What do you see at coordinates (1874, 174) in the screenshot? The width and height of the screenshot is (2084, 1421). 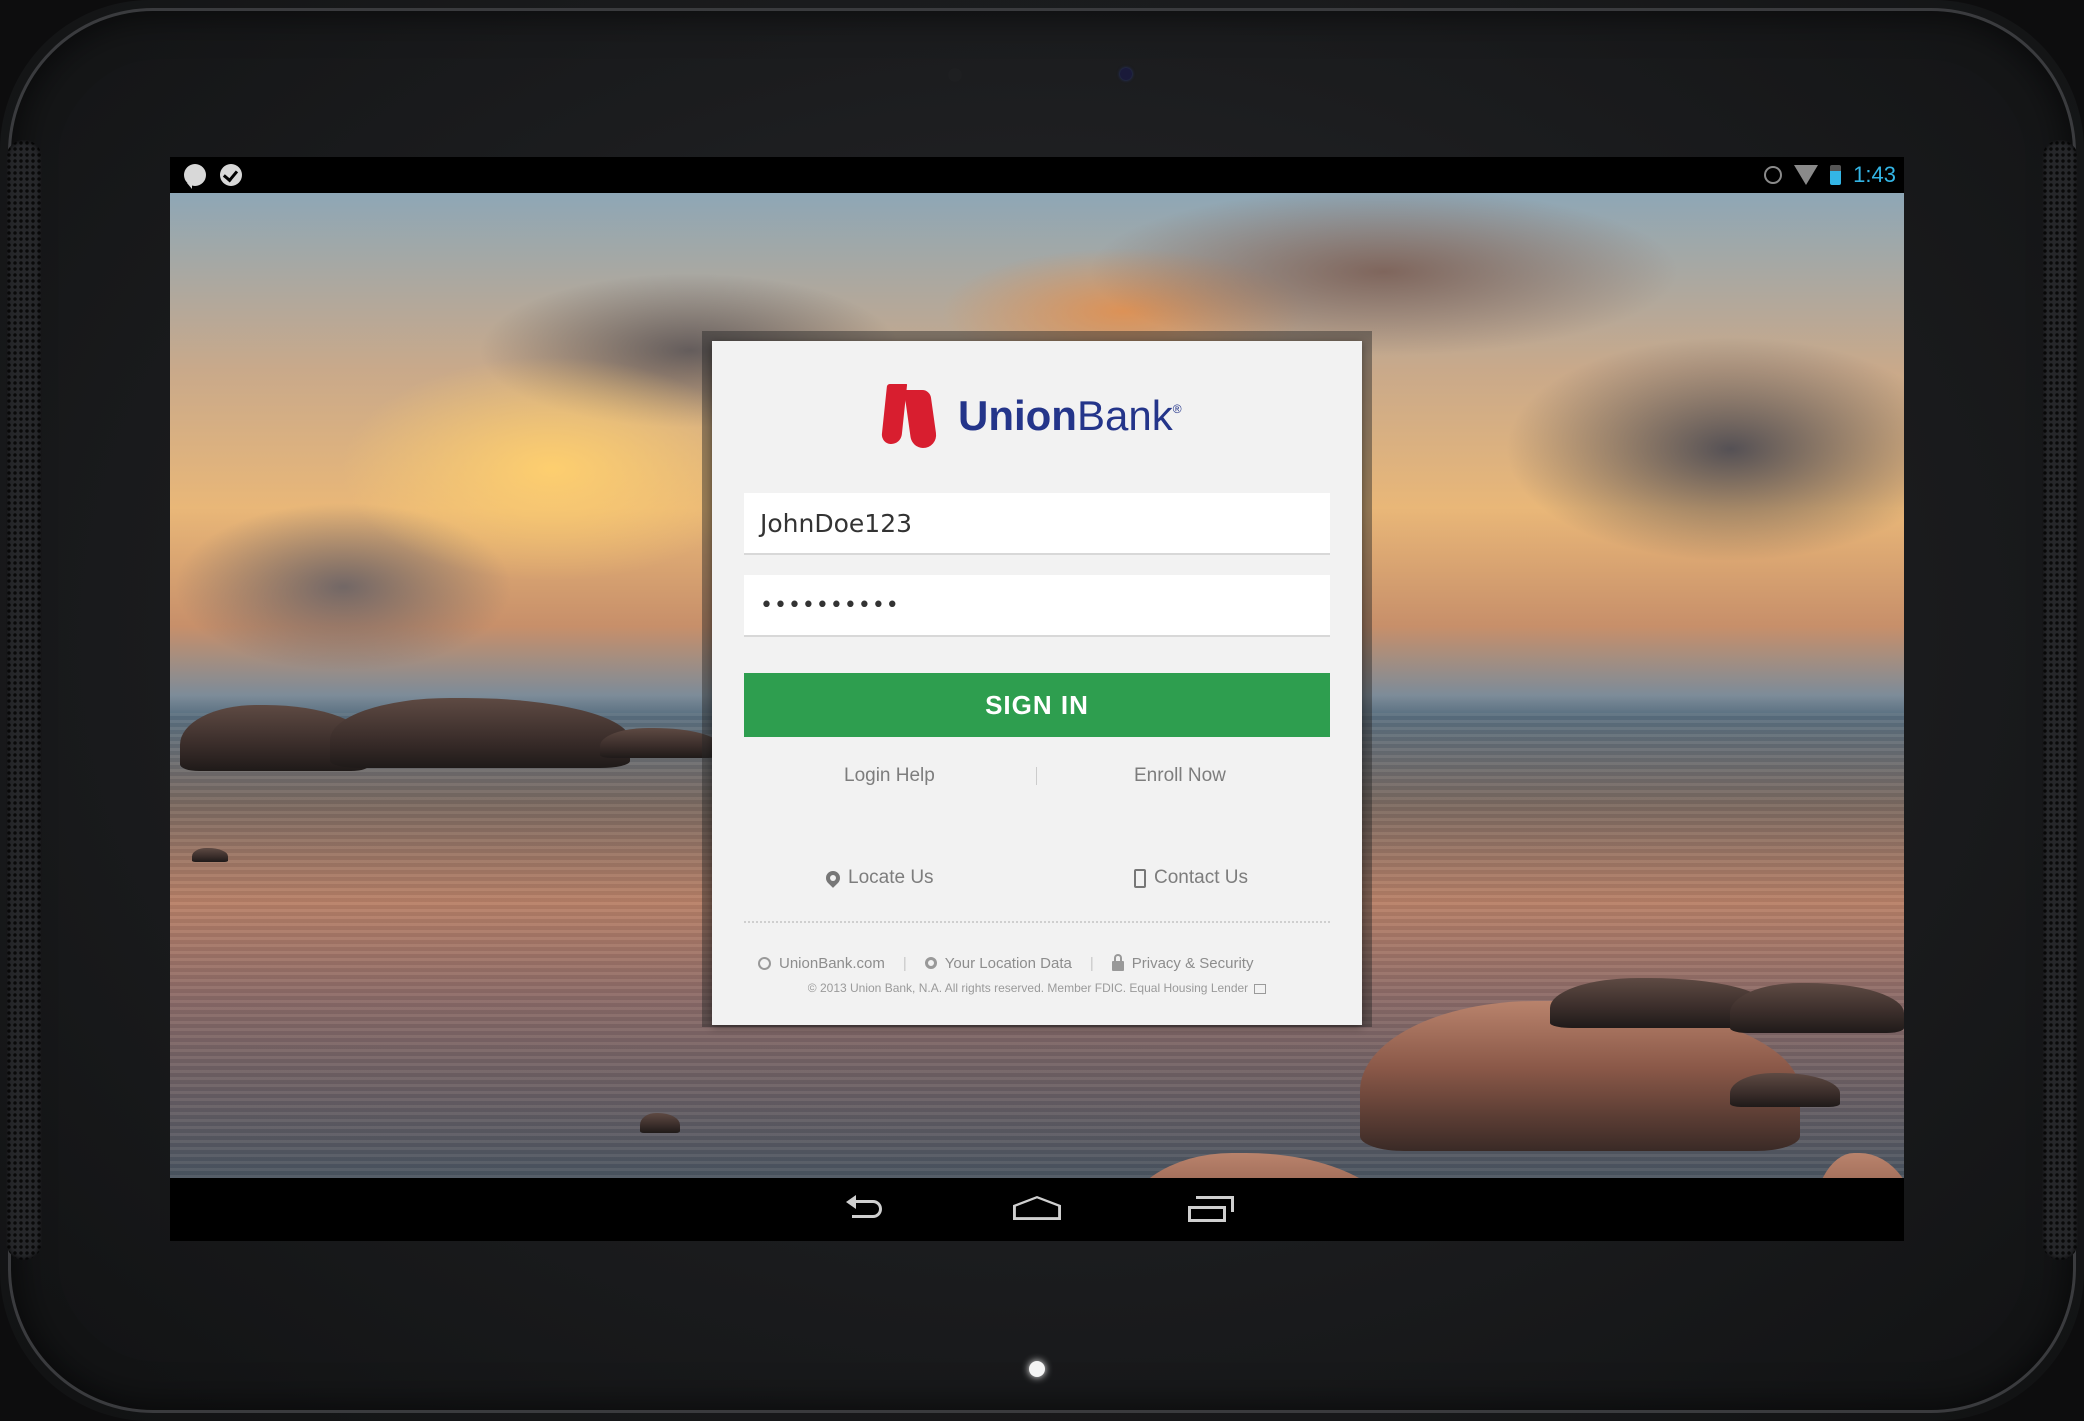 I see `status-time: 1:43` at bounding box center [1874, 174].